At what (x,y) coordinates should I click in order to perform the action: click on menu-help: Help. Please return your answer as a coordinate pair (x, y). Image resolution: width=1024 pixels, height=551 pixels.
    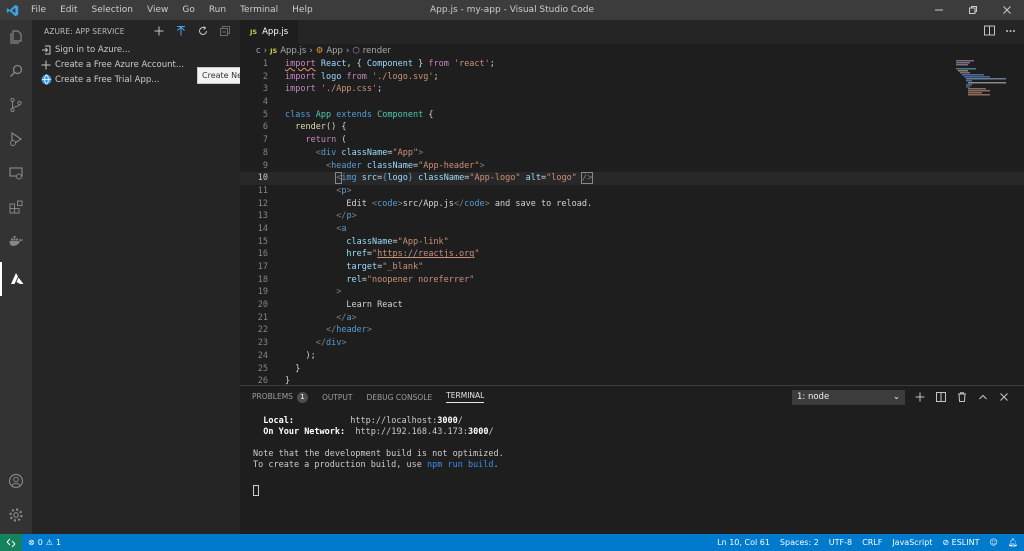
    Looking at the image, I should click on (302, 10).